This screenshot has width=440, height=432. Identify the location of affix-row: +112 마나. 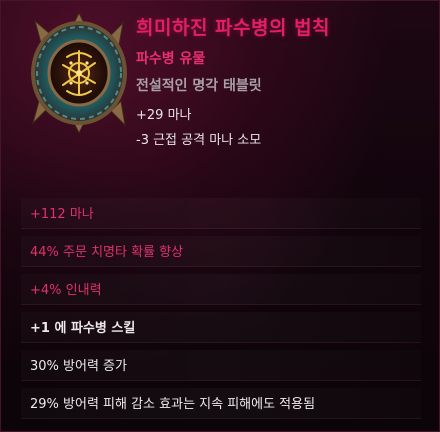
(221, 213).